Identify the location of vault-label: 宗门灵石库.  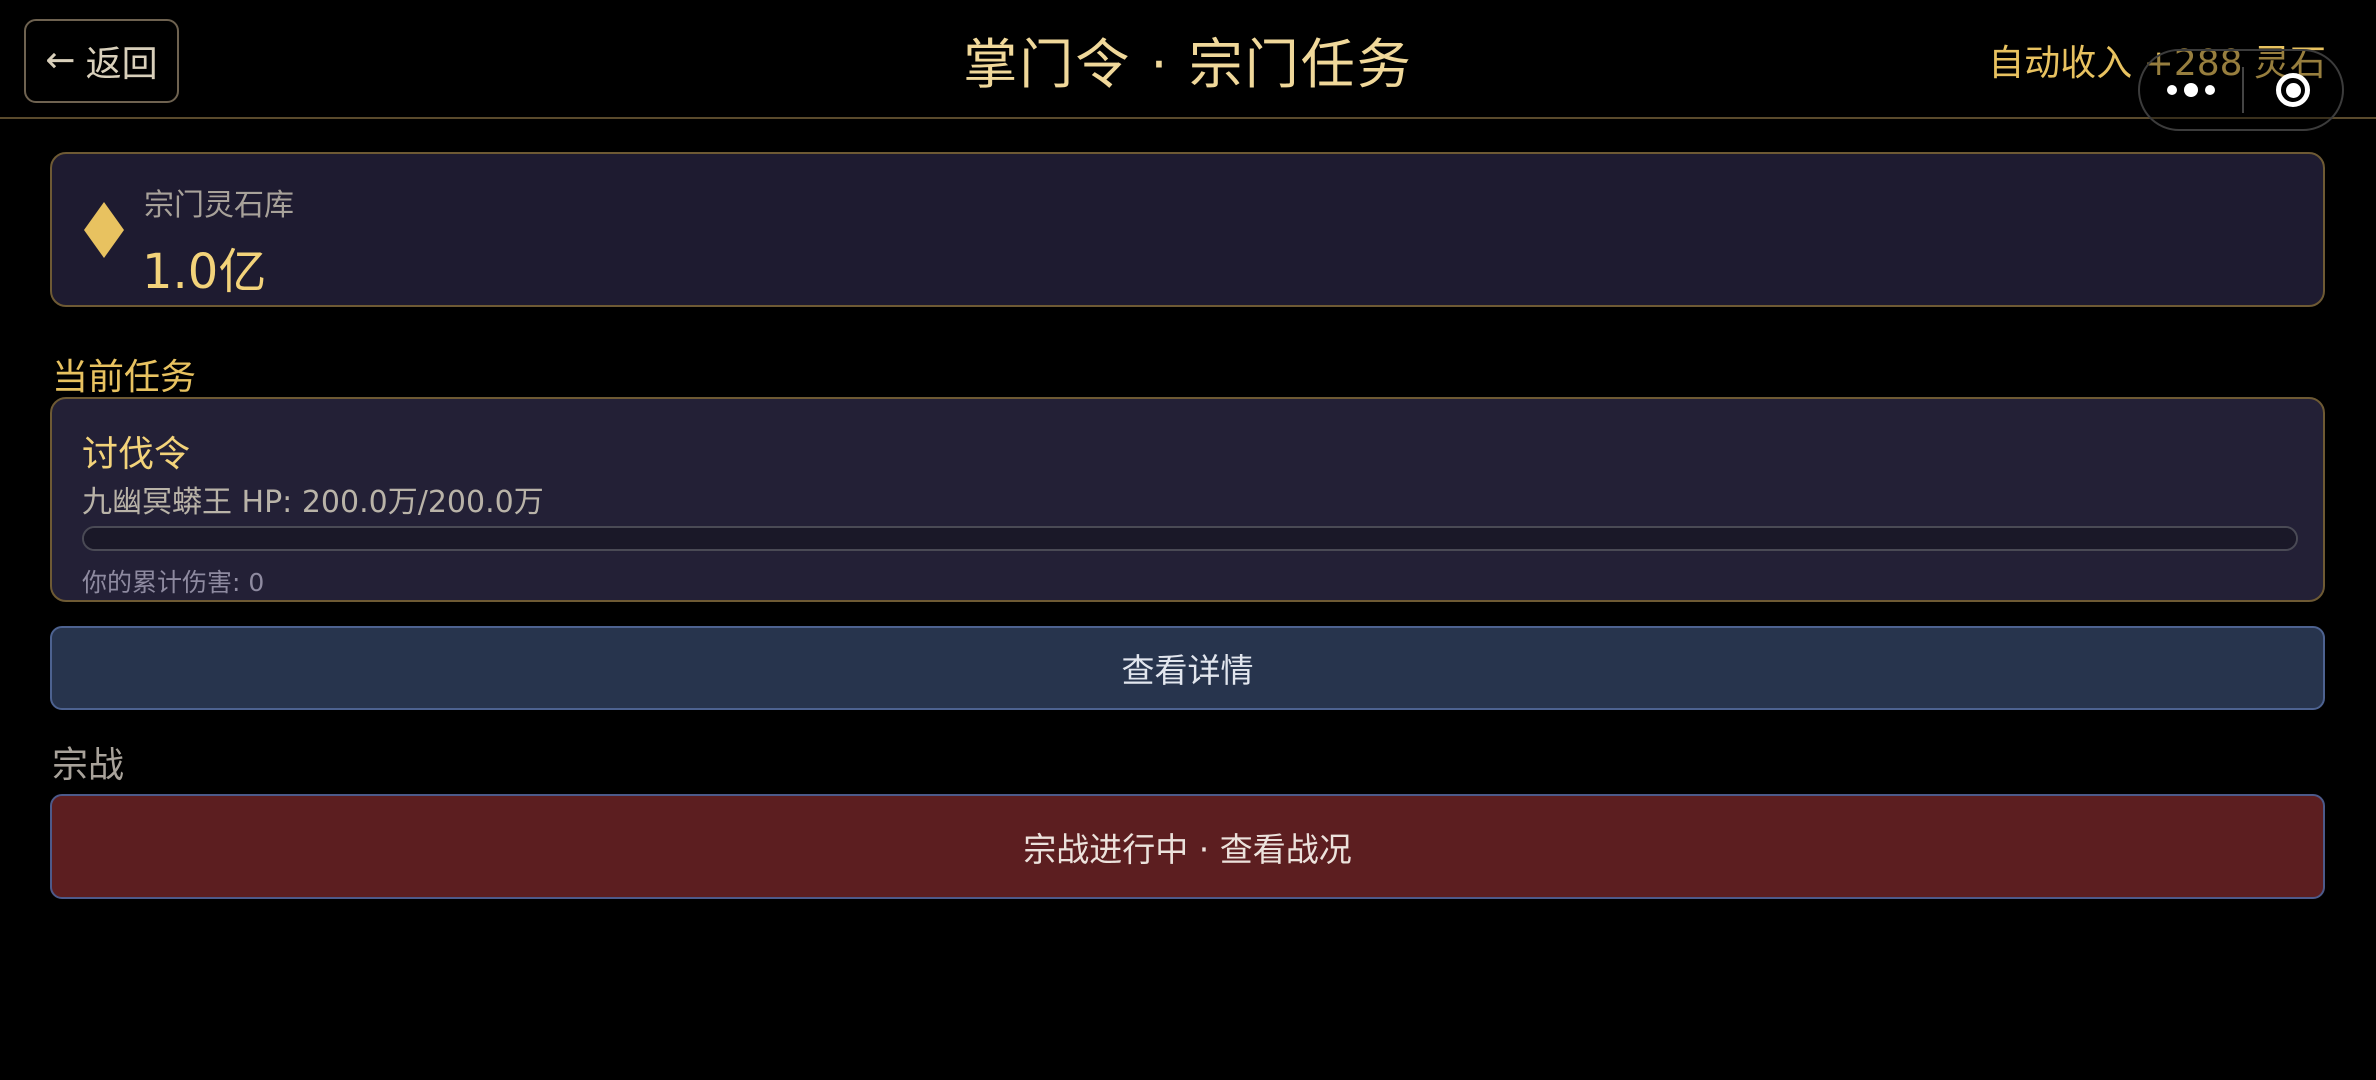
(219, 205).